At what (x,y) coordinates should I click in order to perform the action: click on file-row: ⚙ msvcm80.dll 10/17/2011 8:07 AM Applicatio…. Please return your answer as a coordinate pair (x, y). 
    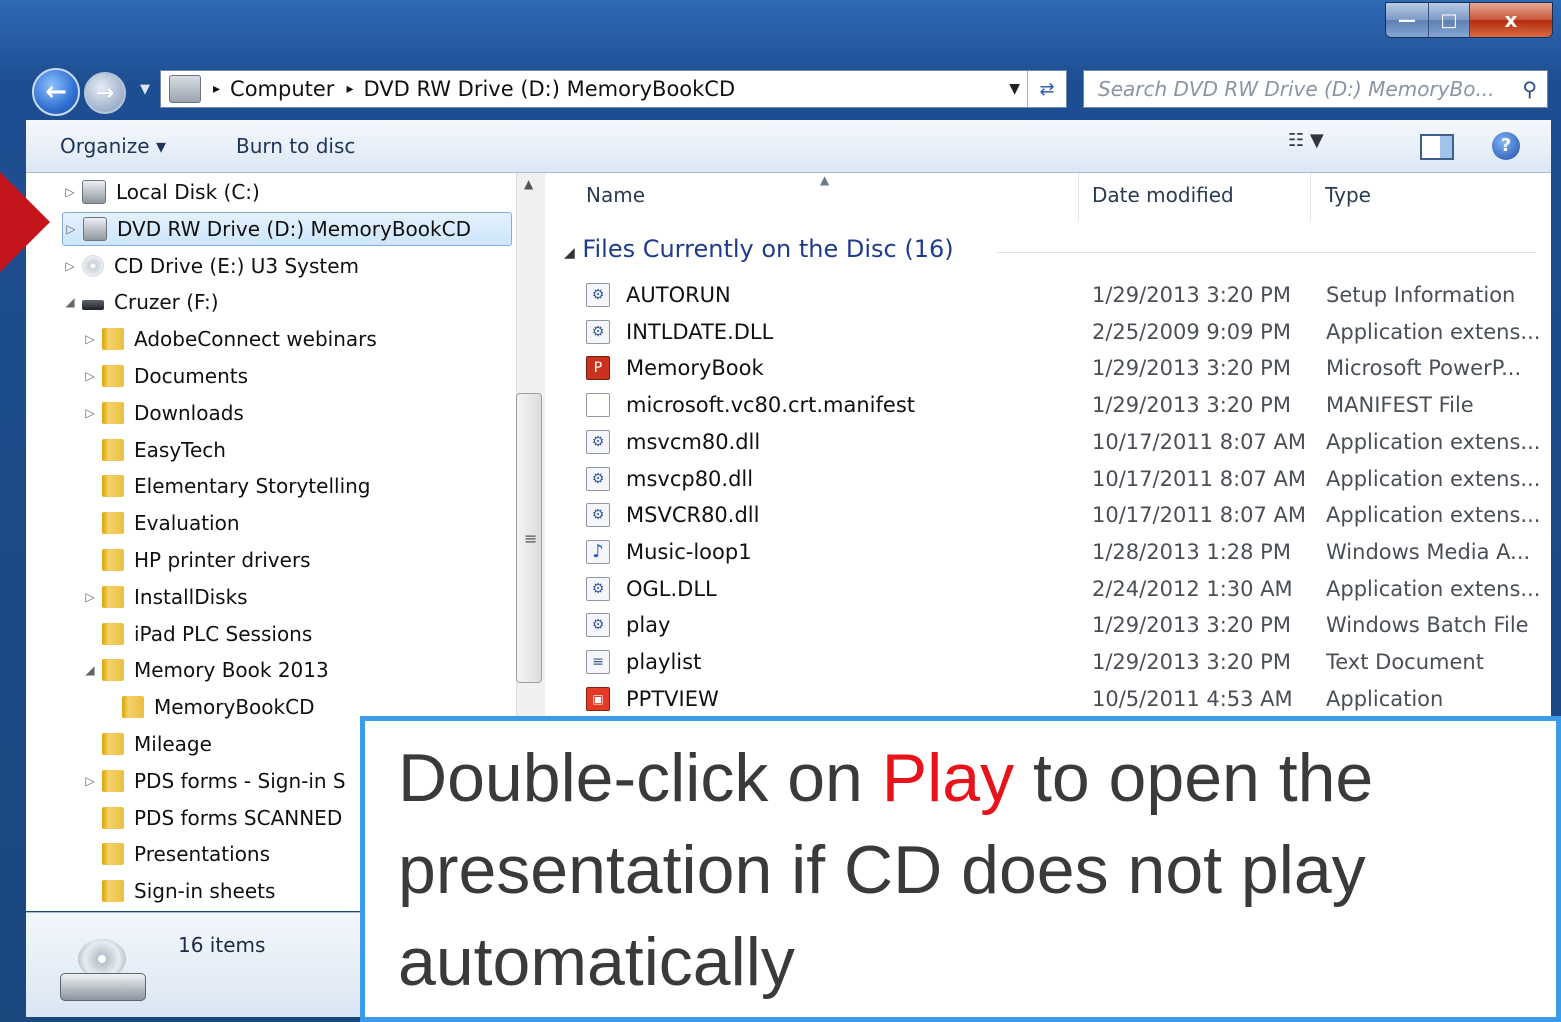
    Looking at the image, I should click on (1066, 444).